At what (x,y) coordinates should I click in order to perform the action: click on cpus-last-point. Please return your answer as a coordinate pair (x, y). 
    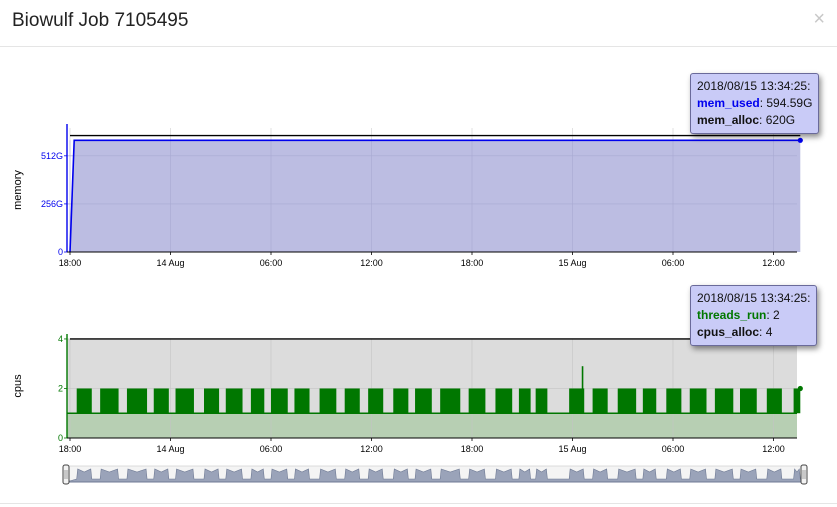
    Looking at the image, I should click on (800, 388).